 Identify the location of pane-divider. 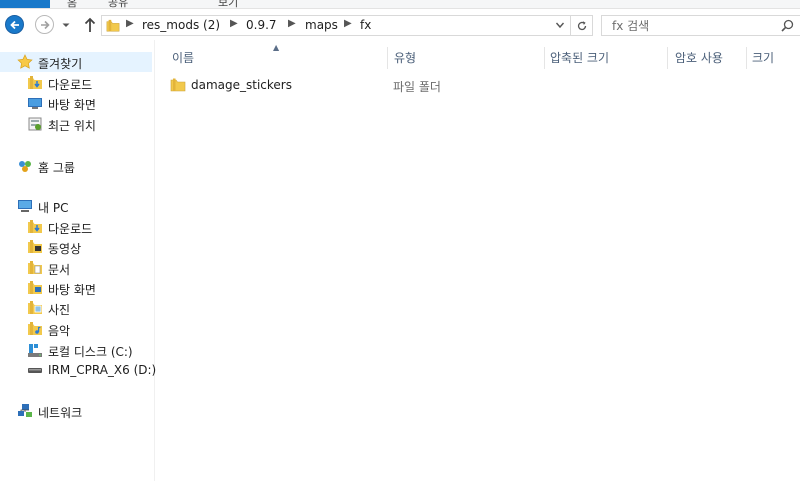
(154, 260).